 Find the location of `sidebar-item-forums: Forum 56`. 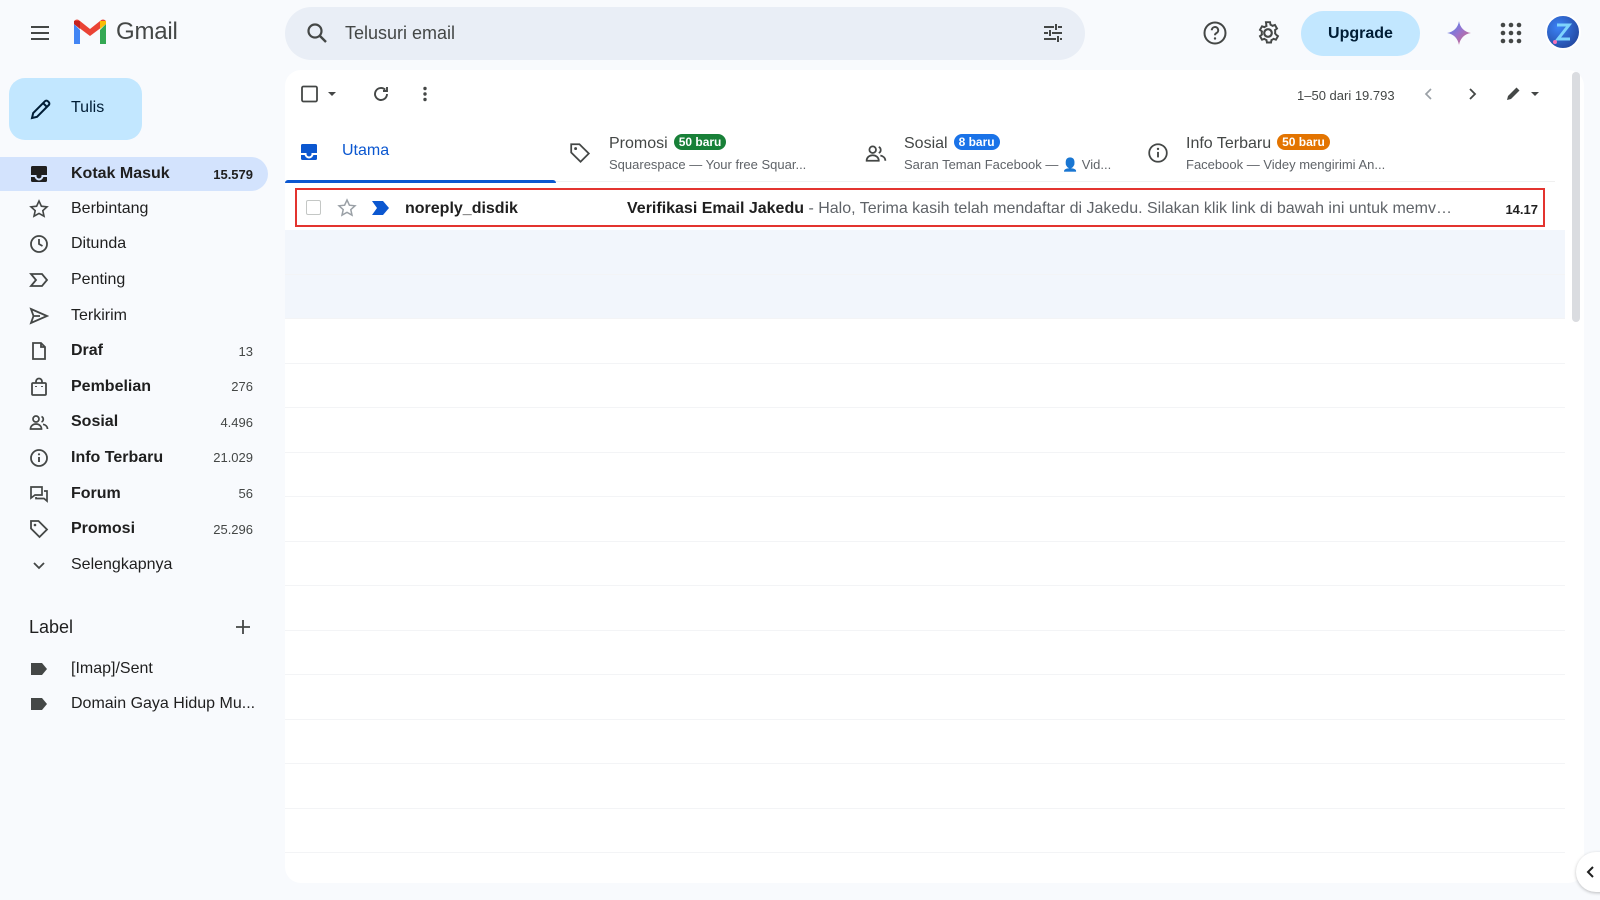

sidebar-item-forums: Forum 56 is located at coordinates (134, 494).